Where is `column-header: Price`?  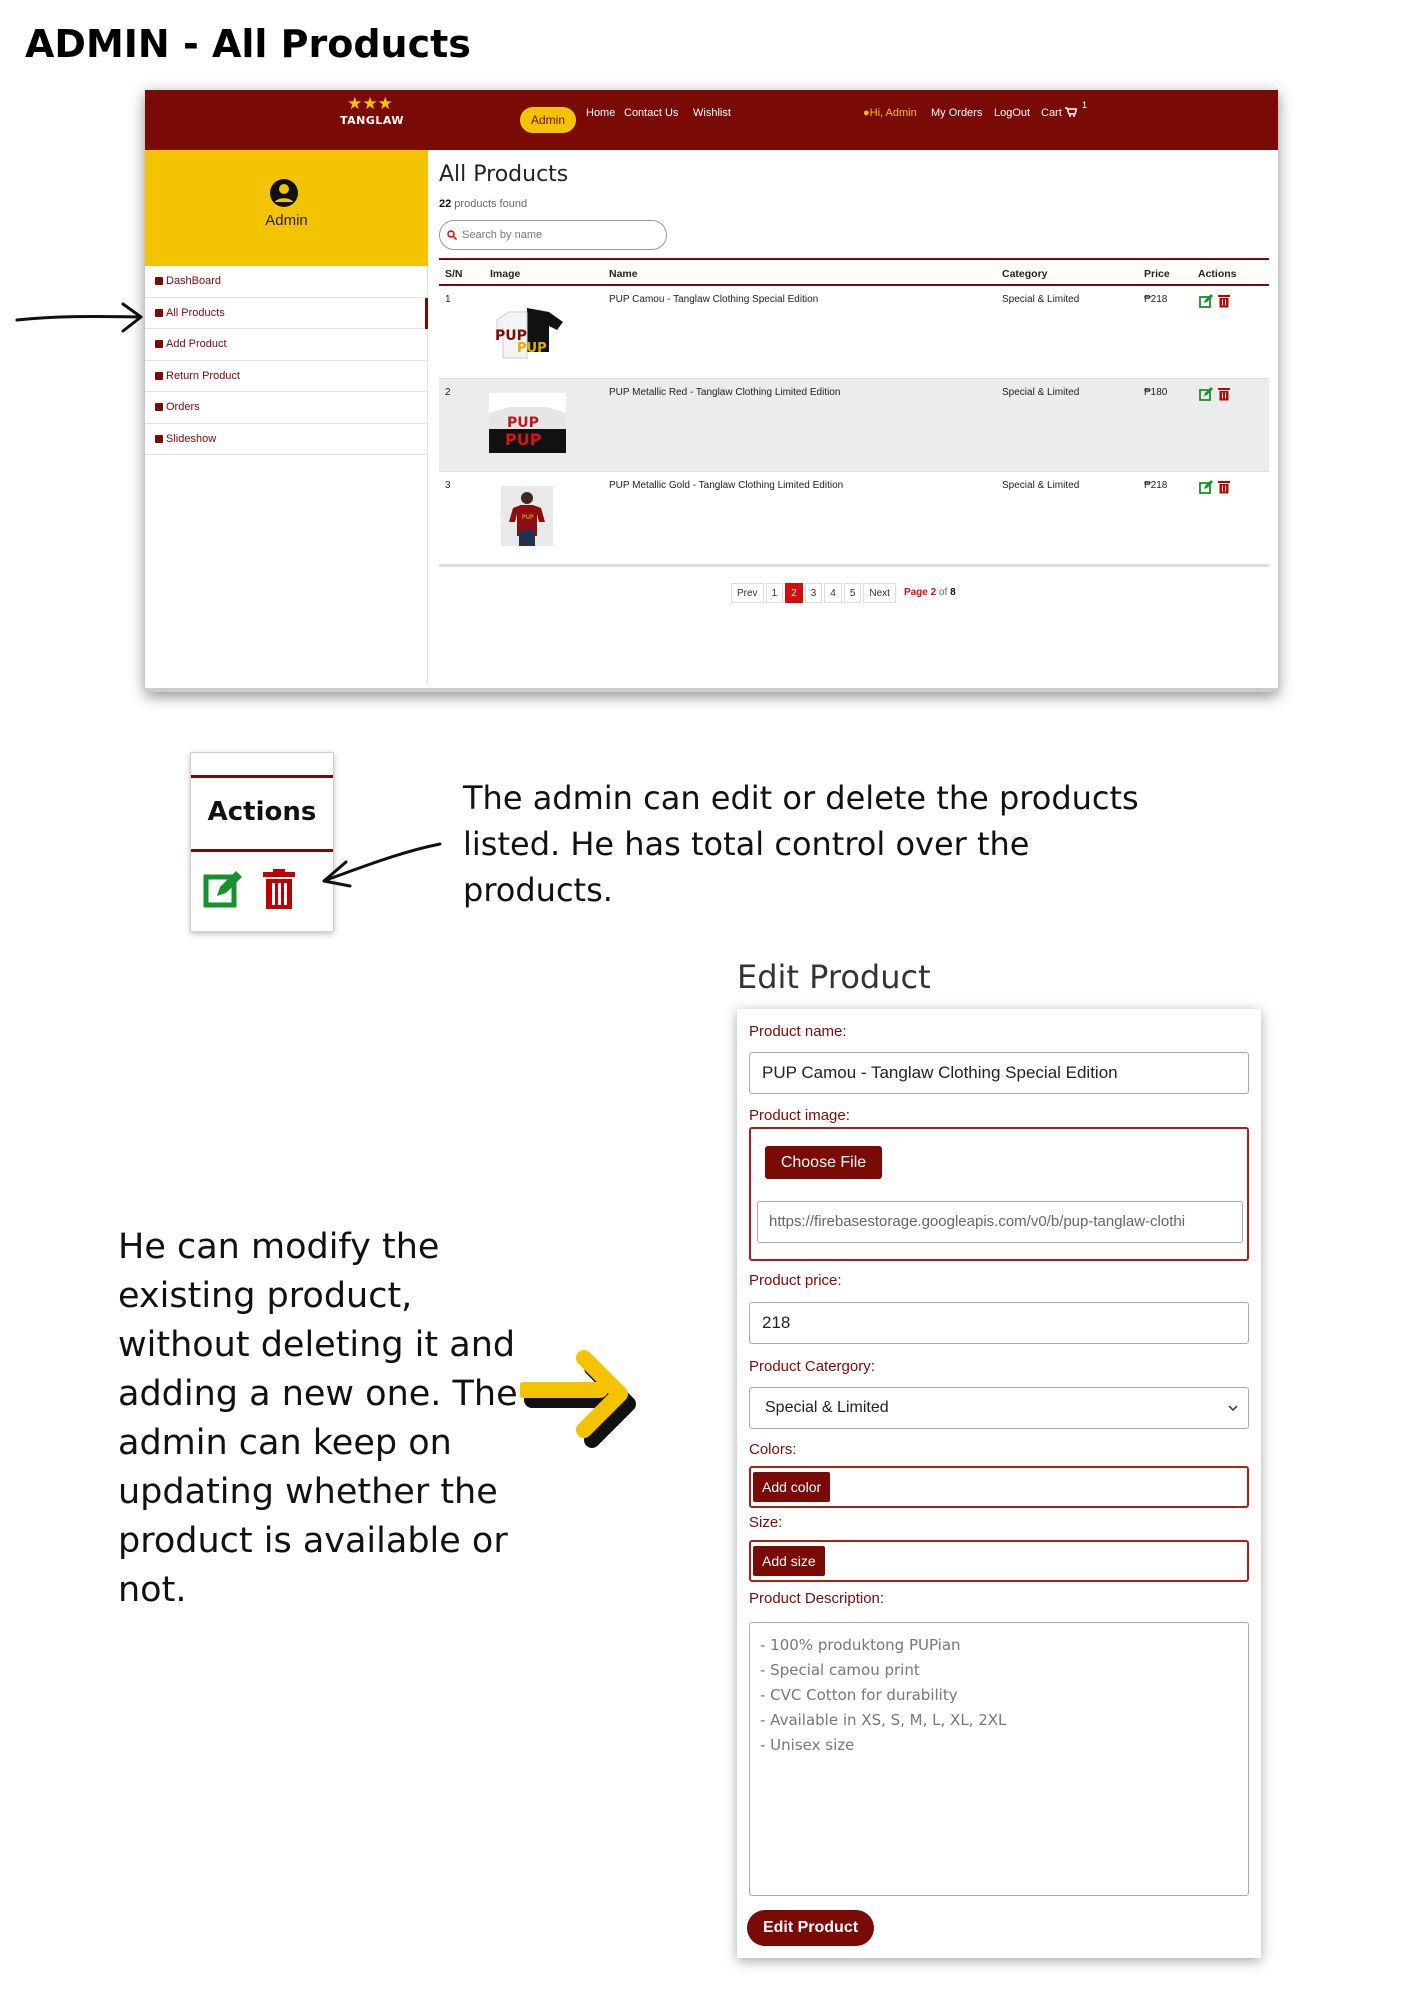
column-header: Price is located at coordinates (1157, 274).